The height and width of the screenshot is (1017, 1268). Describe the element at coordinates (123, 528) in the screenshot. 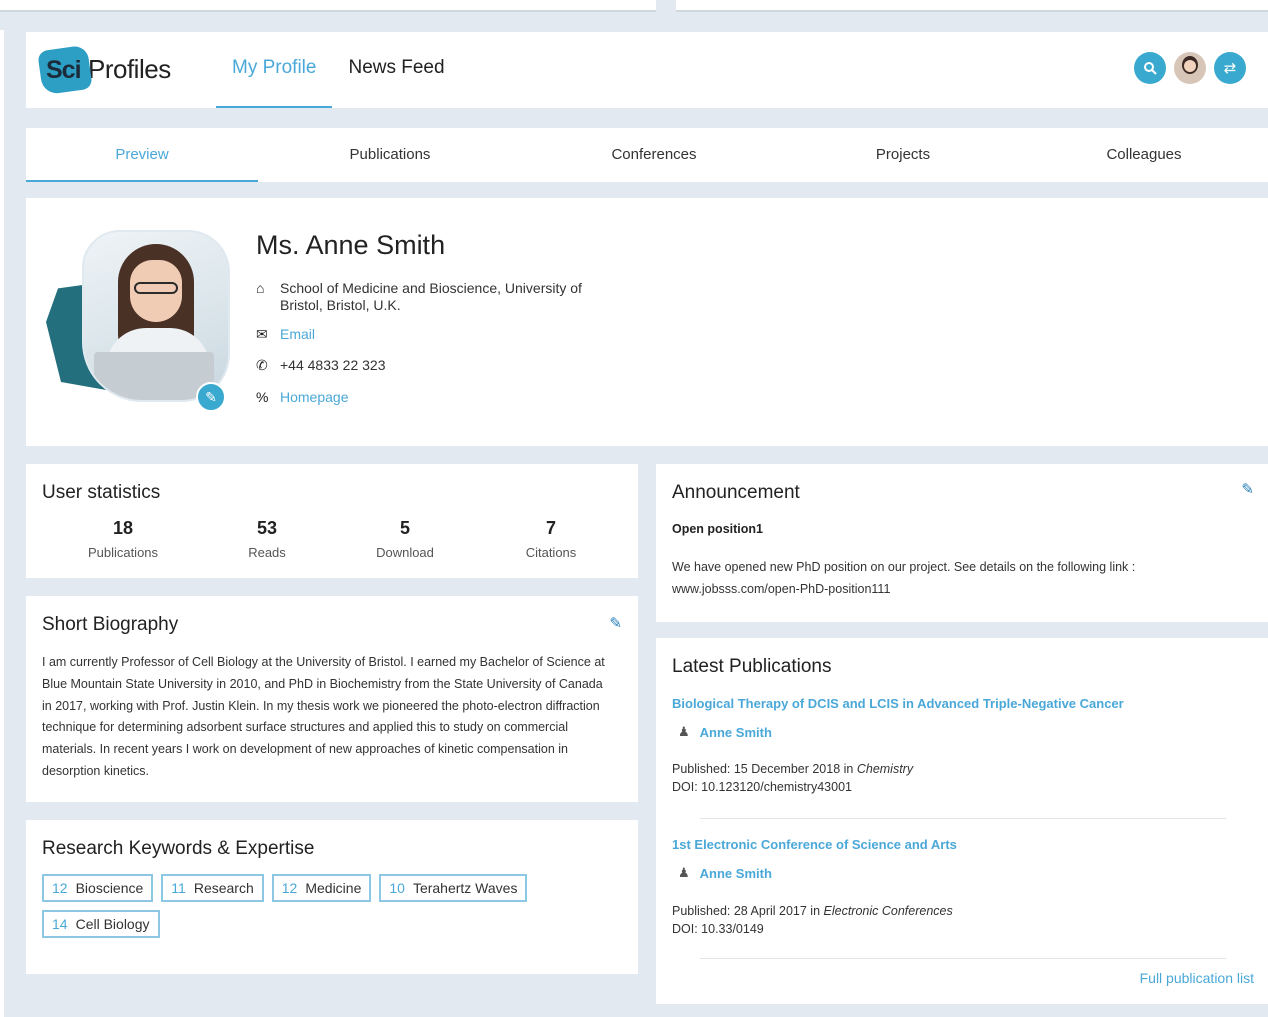

I see `stat-value: 18` at that location.